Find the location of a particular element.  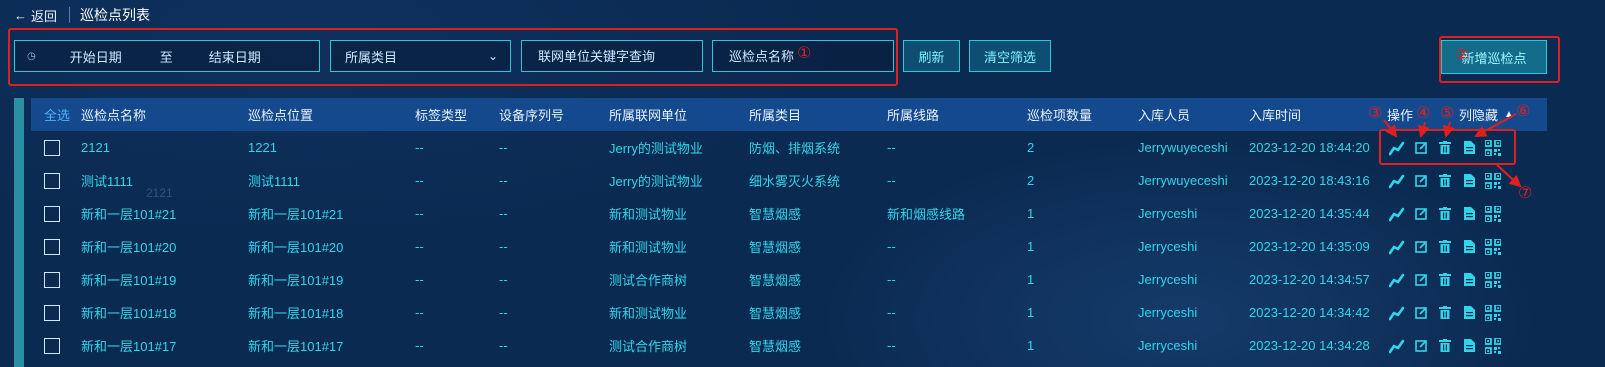

col-header-actions: 操作 is located at coordinates (1400, 115).